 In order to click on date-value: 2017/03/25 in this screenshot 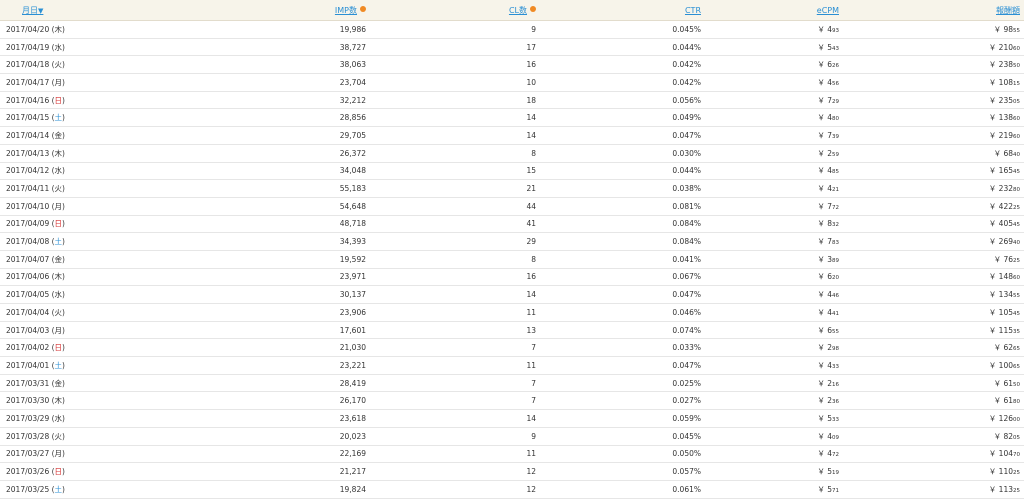, I will do `click(28, 489)`.